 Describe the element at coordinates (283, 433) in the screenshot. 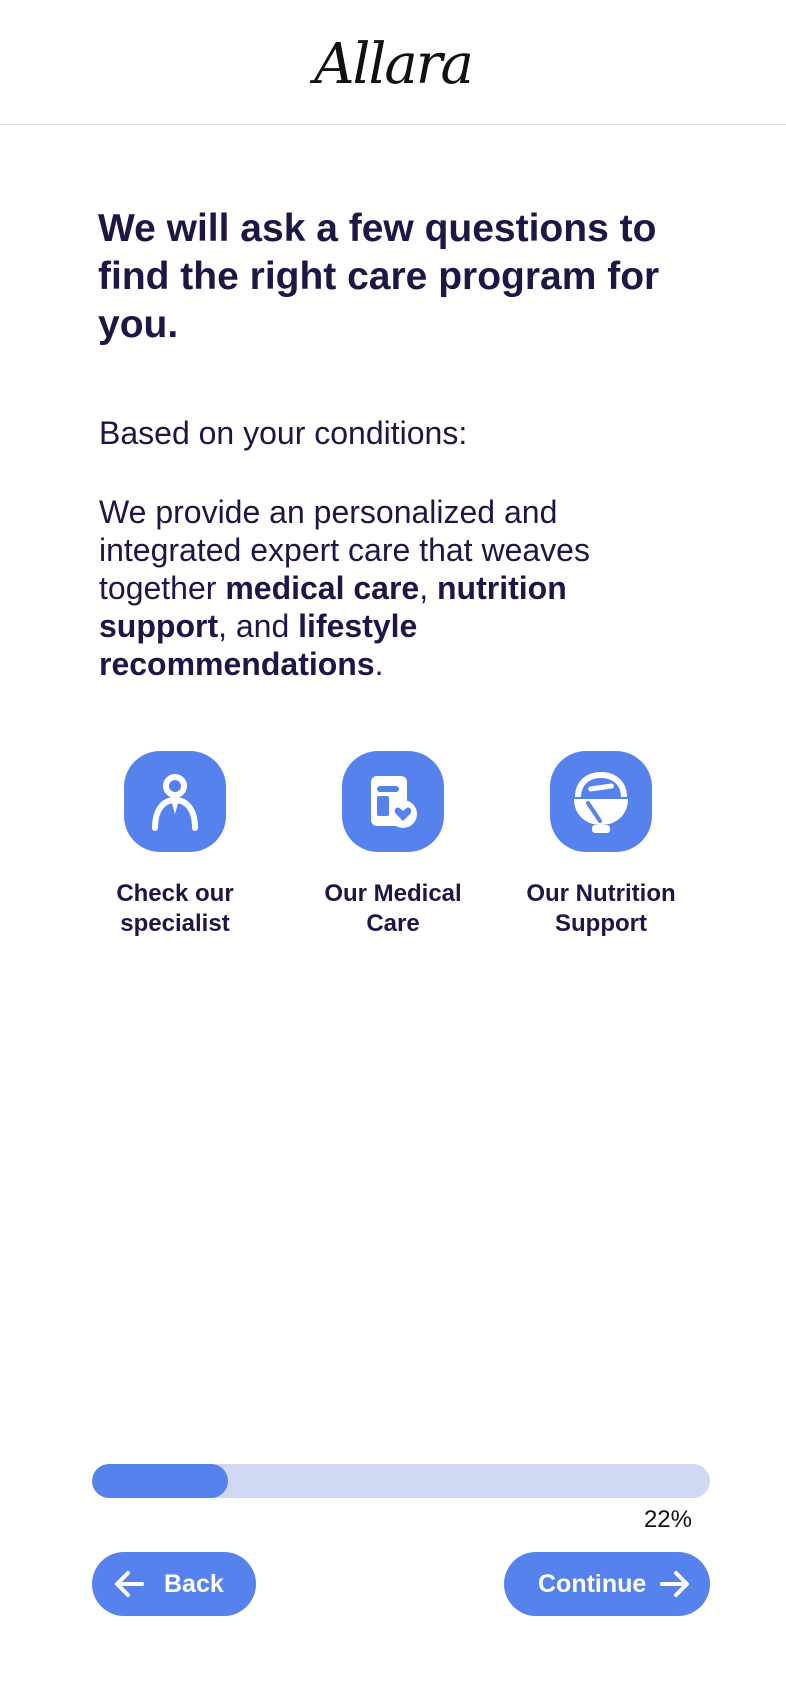

I see `intro-text: Based on your conditions:` at that location.